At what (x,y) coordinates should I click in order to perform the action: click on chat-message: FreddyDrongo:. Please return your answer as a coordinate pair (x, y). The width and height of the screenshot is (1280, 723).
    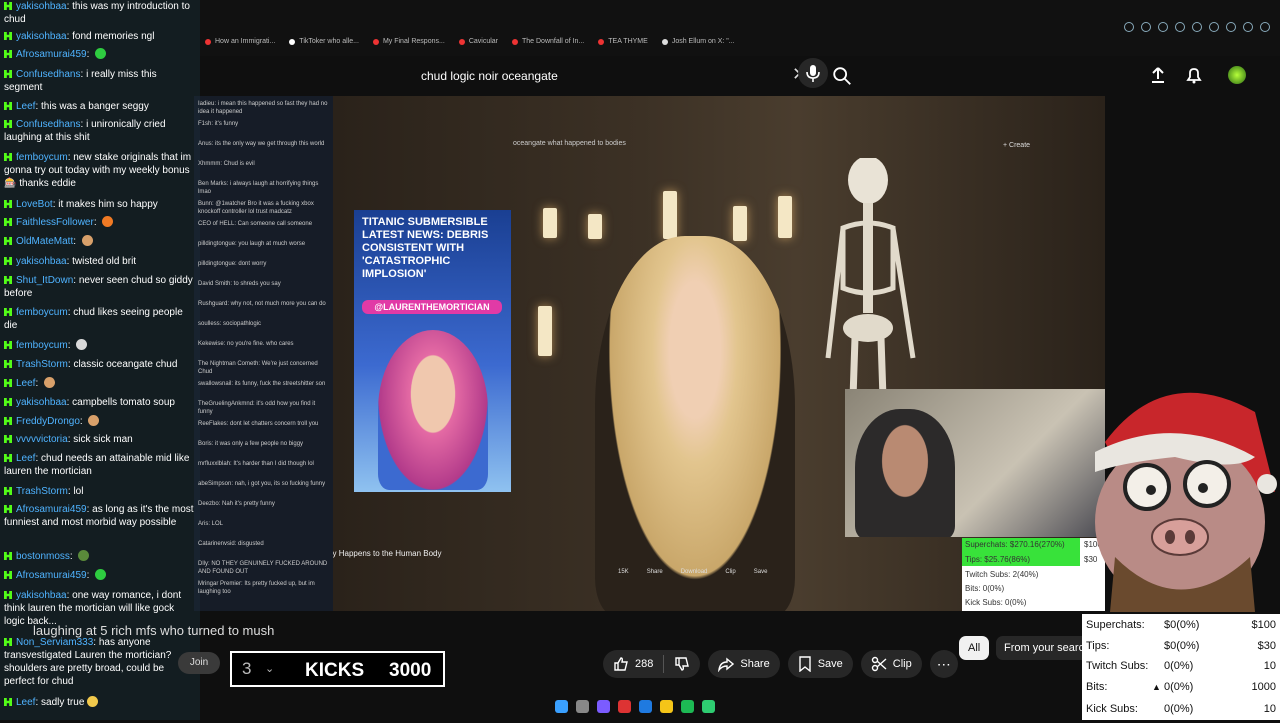
    Looking at the image, I should click on (100, 421).